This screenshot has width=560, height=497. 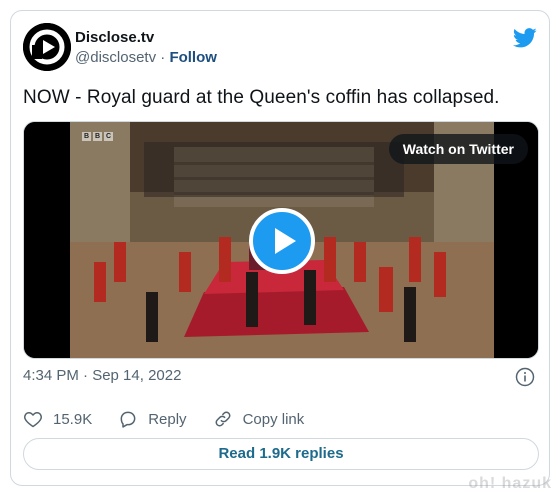 I want to click on link-icon, so click(x=223, y=419).